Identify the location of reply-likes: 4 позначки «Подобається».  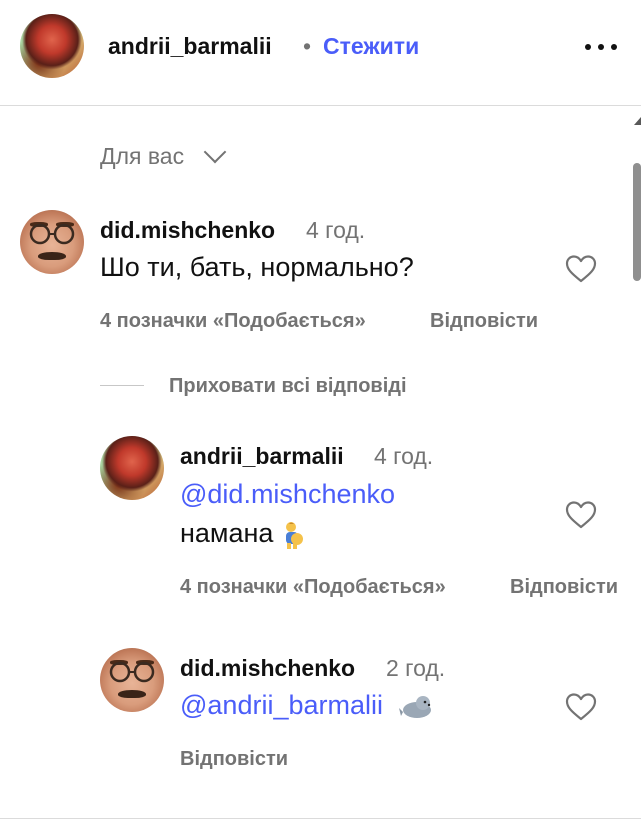
(313, 587).